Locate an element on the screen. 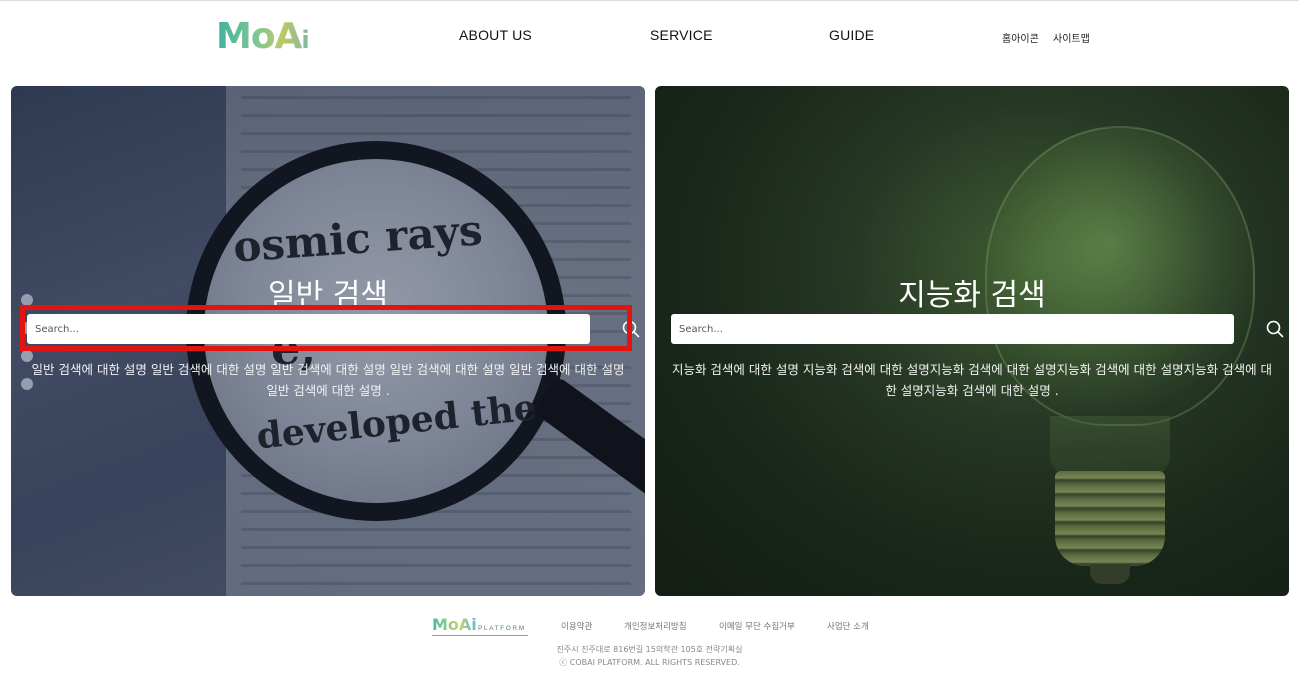 The height and width of the screenshot is (679, 1299). footer-copyright: ⓒ COBAI PLATFORM. ALL RIGHTS RESERVED. is located at coordinates (649, 662).